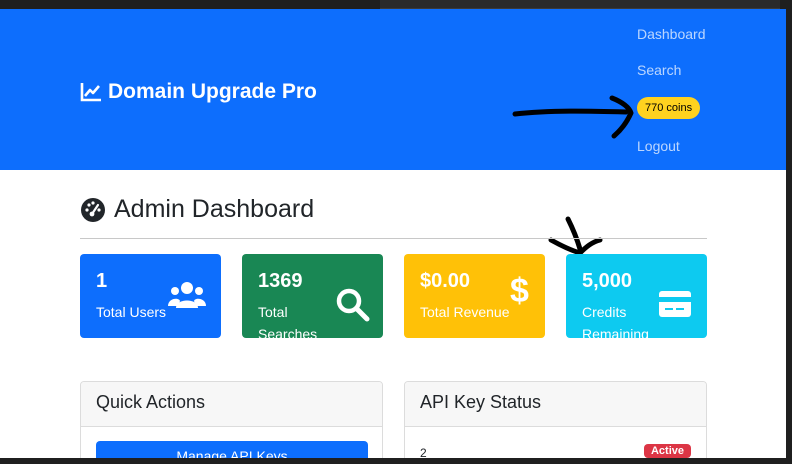  I want to click on browser-tab-strip, so click(396, 4).